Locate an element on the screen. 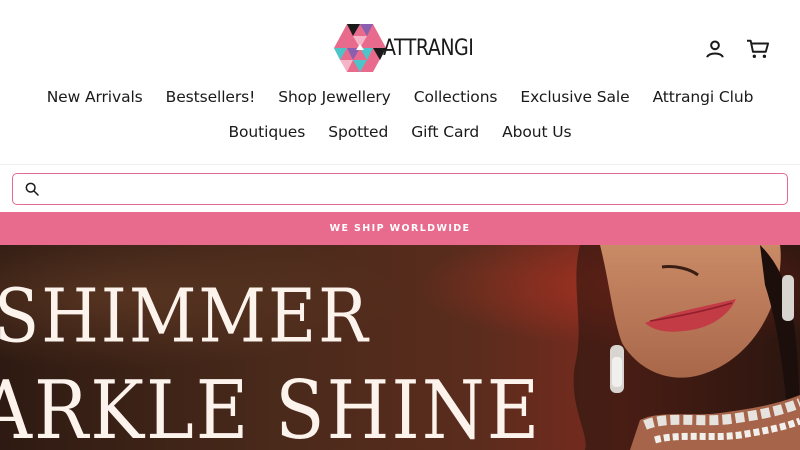 Image resolution: width=800 pixels, height=450 pixels. cart-button is located at coordinates (758, 49).